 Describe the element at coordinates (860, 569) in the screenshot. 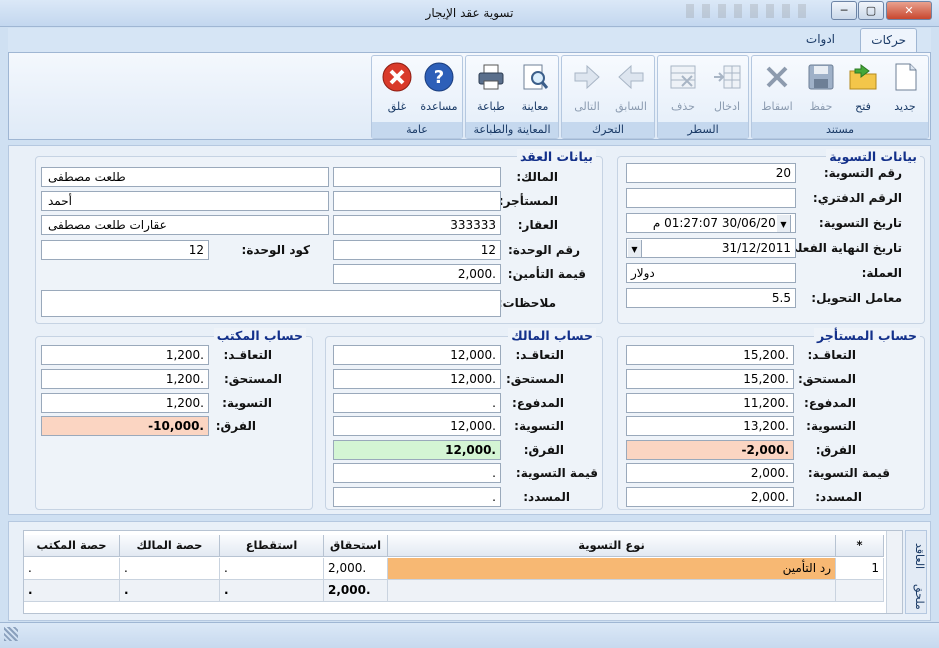

I see `cell-row-no: 1` at that location.